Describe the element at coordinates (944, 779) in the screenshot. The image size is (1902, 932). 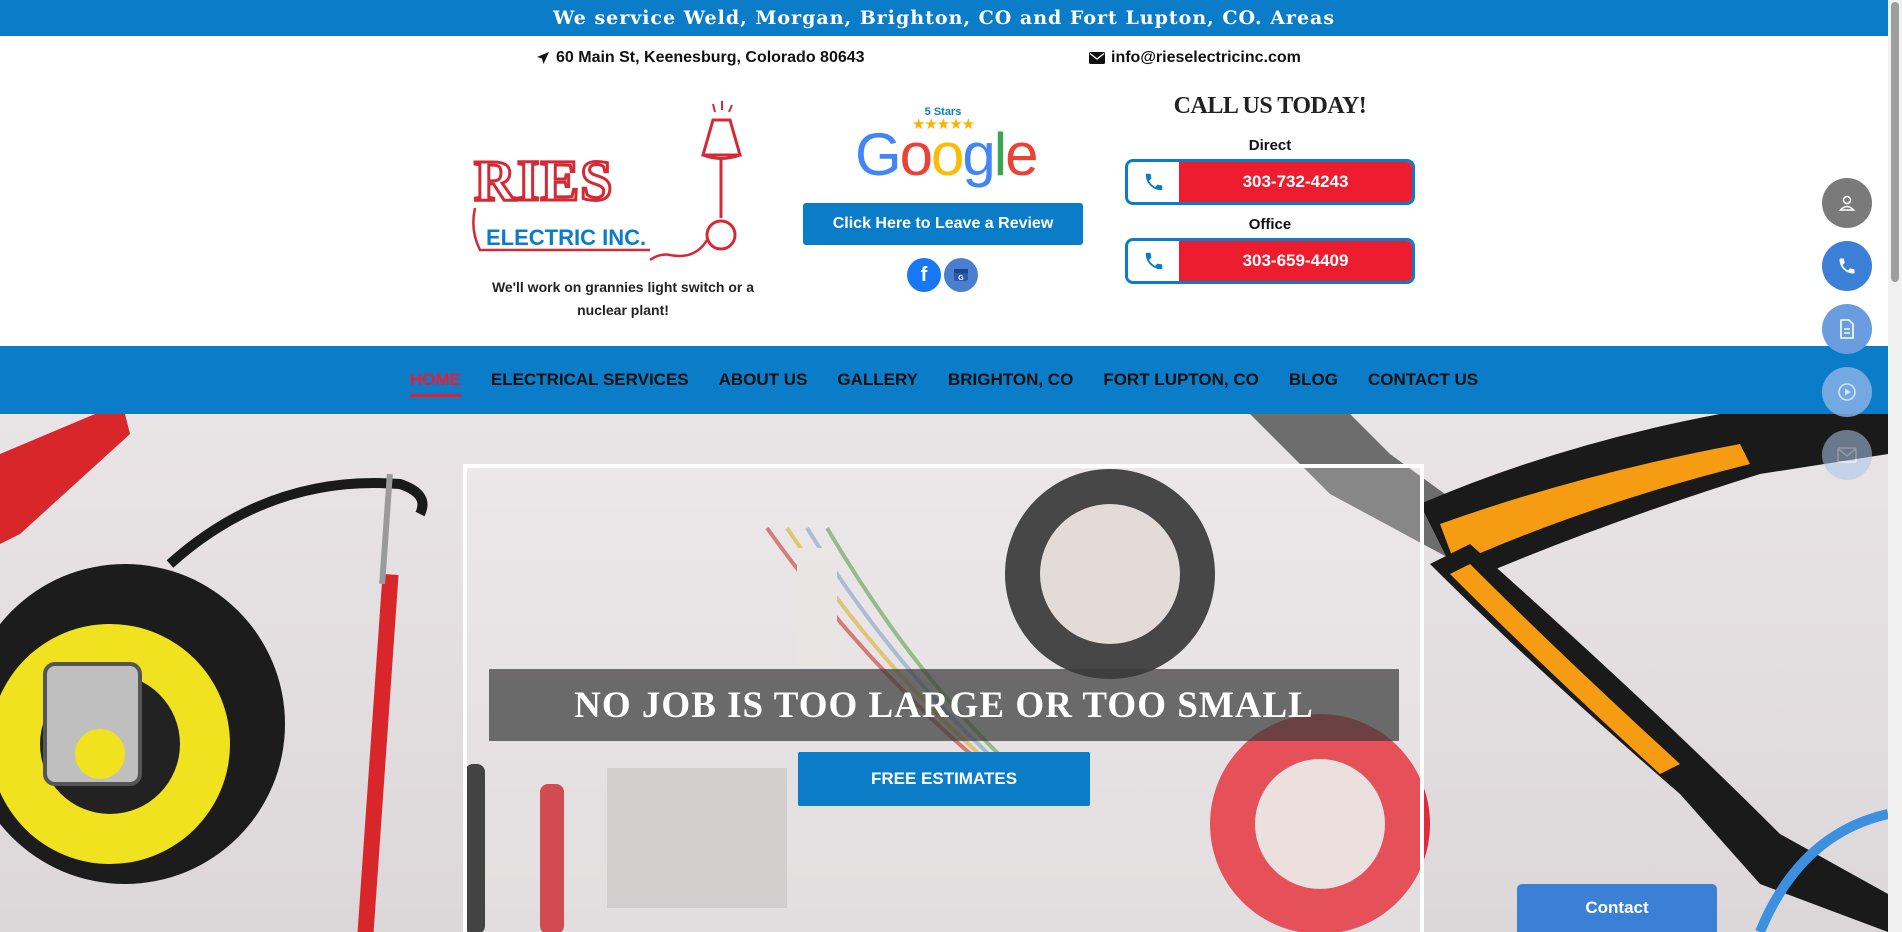
I see `free-estimates-button: FREE ESTIMATES` at that location.